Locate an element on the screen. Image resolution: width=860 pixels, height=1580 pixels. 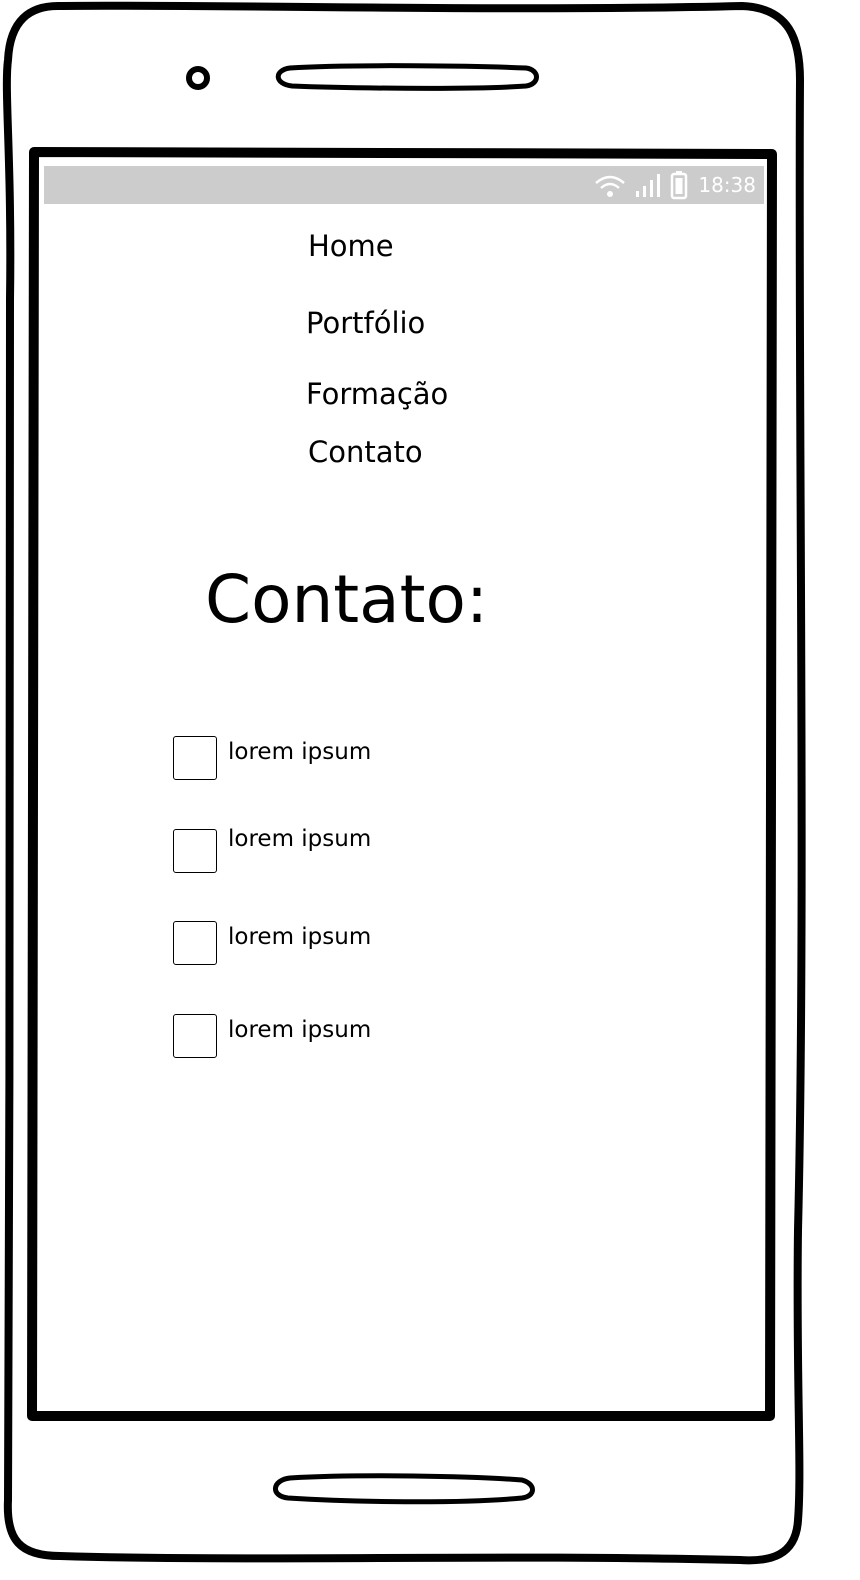
camera-icon is located at coordinates (198, 78).